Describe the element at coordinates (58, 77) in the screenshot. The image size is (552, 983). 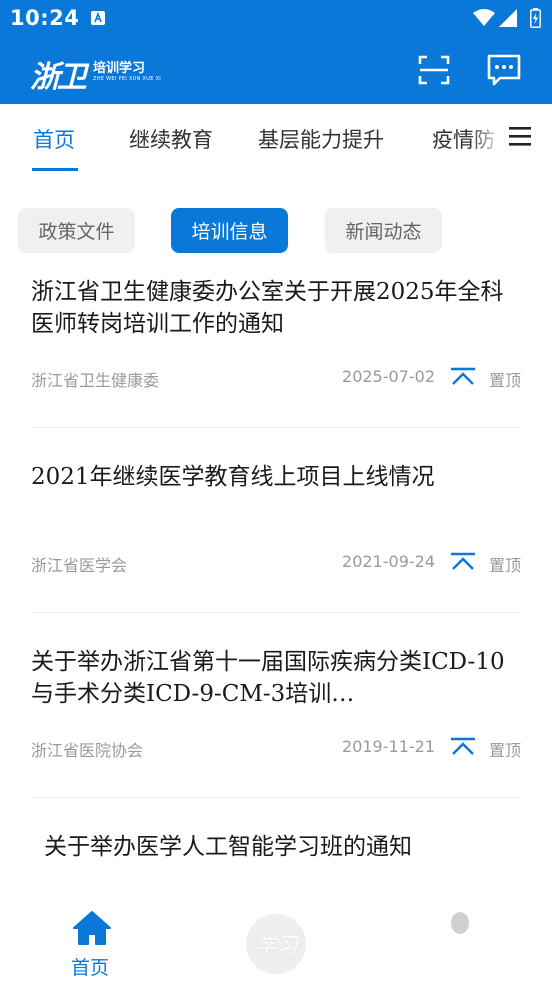
I see `logo-main-text: 浙卫` at that location.